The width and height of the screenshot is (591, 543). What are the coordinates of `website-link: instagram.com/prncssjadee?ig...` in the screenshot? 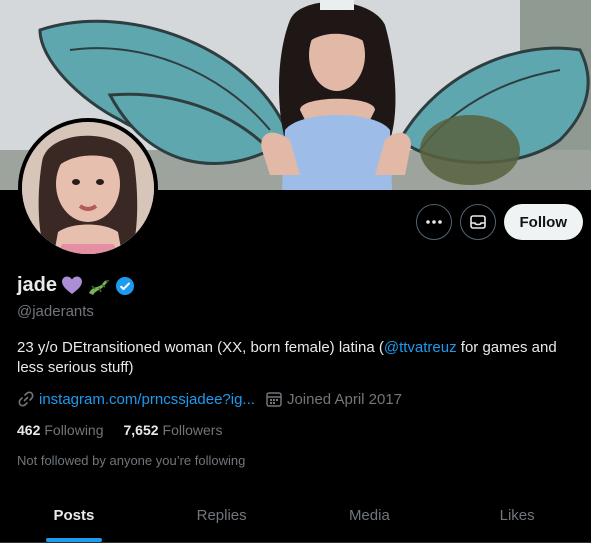 It's located at (147, 399).